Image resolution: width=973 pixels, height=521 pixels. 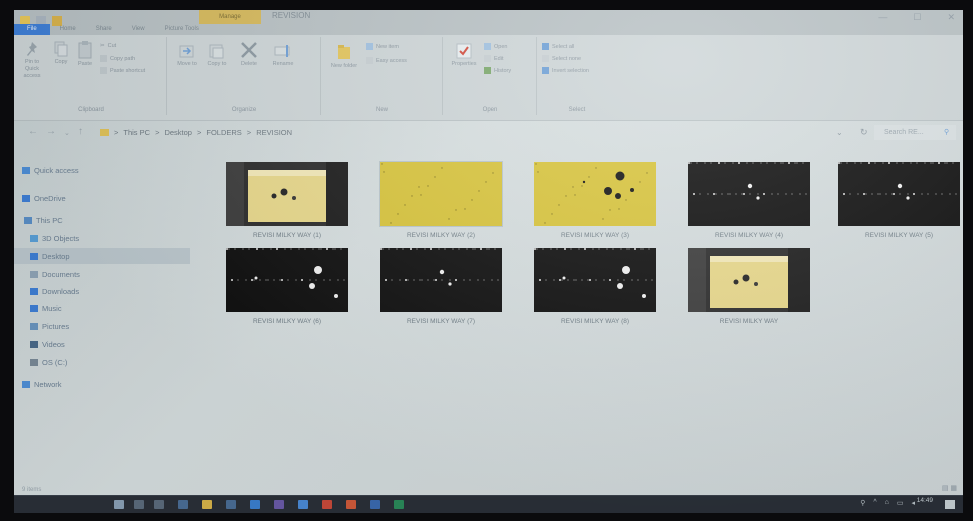 I want to click on tab-home: Home, so click(x=68, y=29).